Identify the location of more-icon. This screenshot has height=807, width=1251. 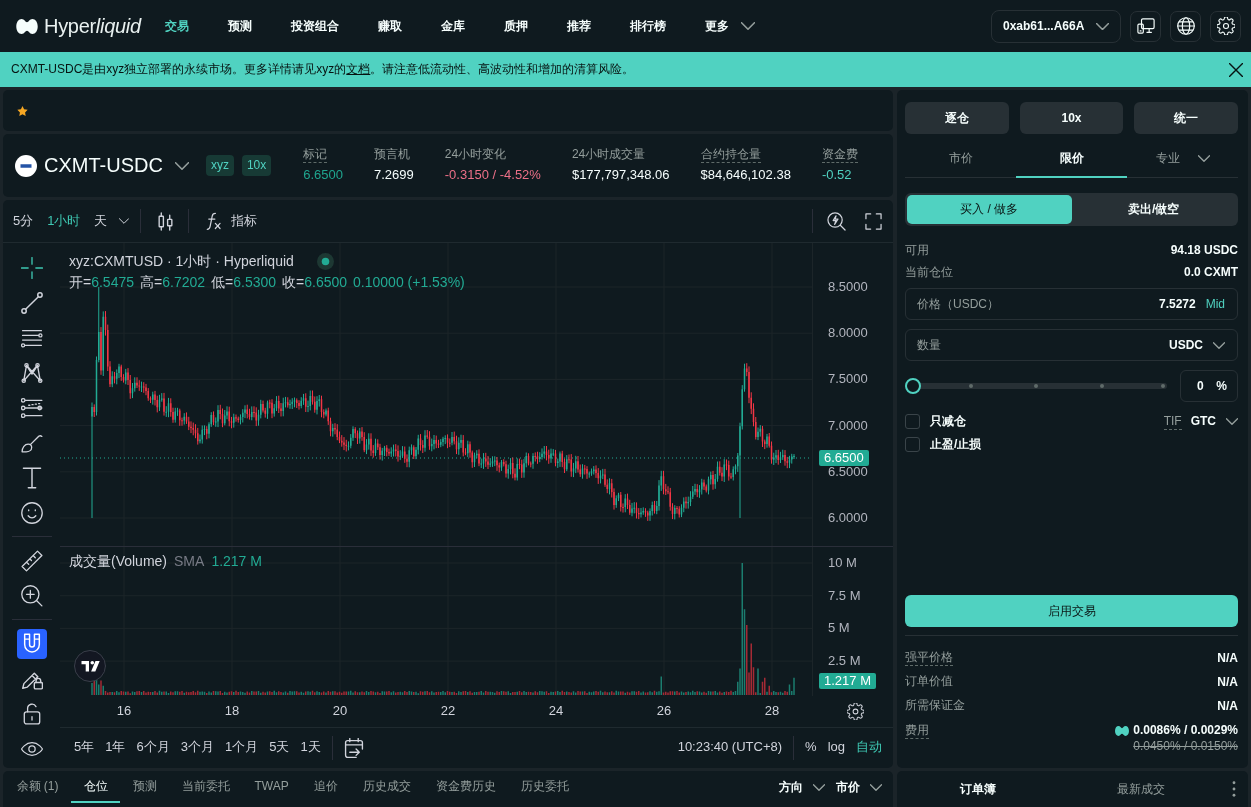
(1234, 789).